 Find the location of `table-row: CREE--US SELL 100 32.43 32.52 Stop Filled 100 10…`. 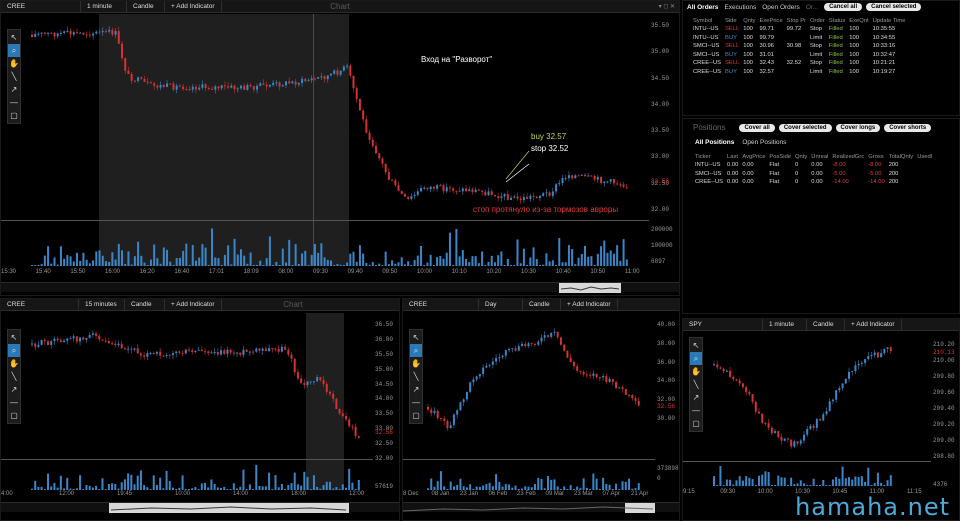

table-row: CREE--US SELL 100 32.43 32.52 Stop Filled 100 10… is located at coordinates (799, 63).